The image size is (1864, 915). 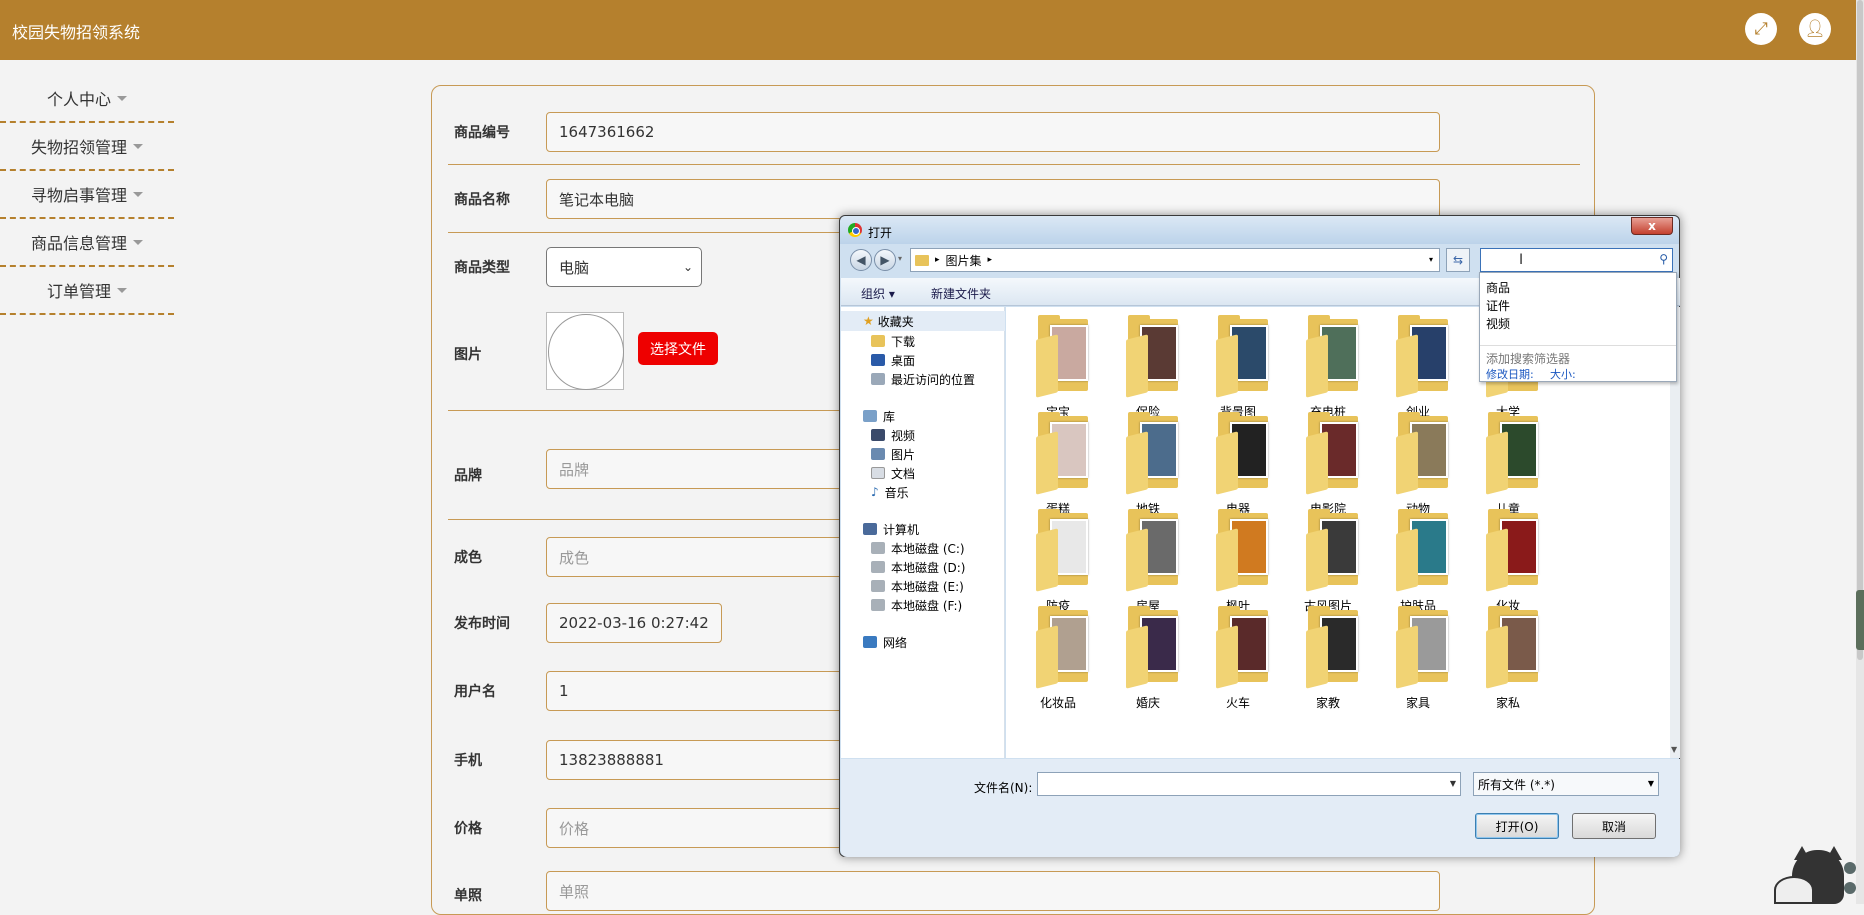 I want to click on folder-item: 家具, so click(x=1418, y=658).